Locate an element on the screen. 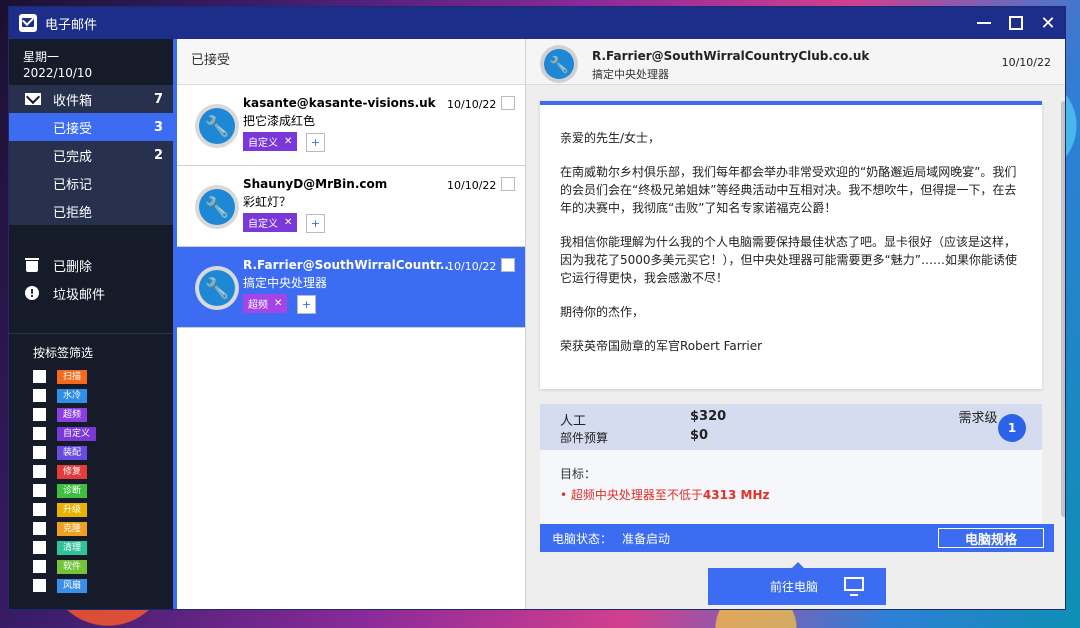 This screenshot has height=628, width=1080. tag-filter-row: 诊断 is located at coordinates (91, 490).